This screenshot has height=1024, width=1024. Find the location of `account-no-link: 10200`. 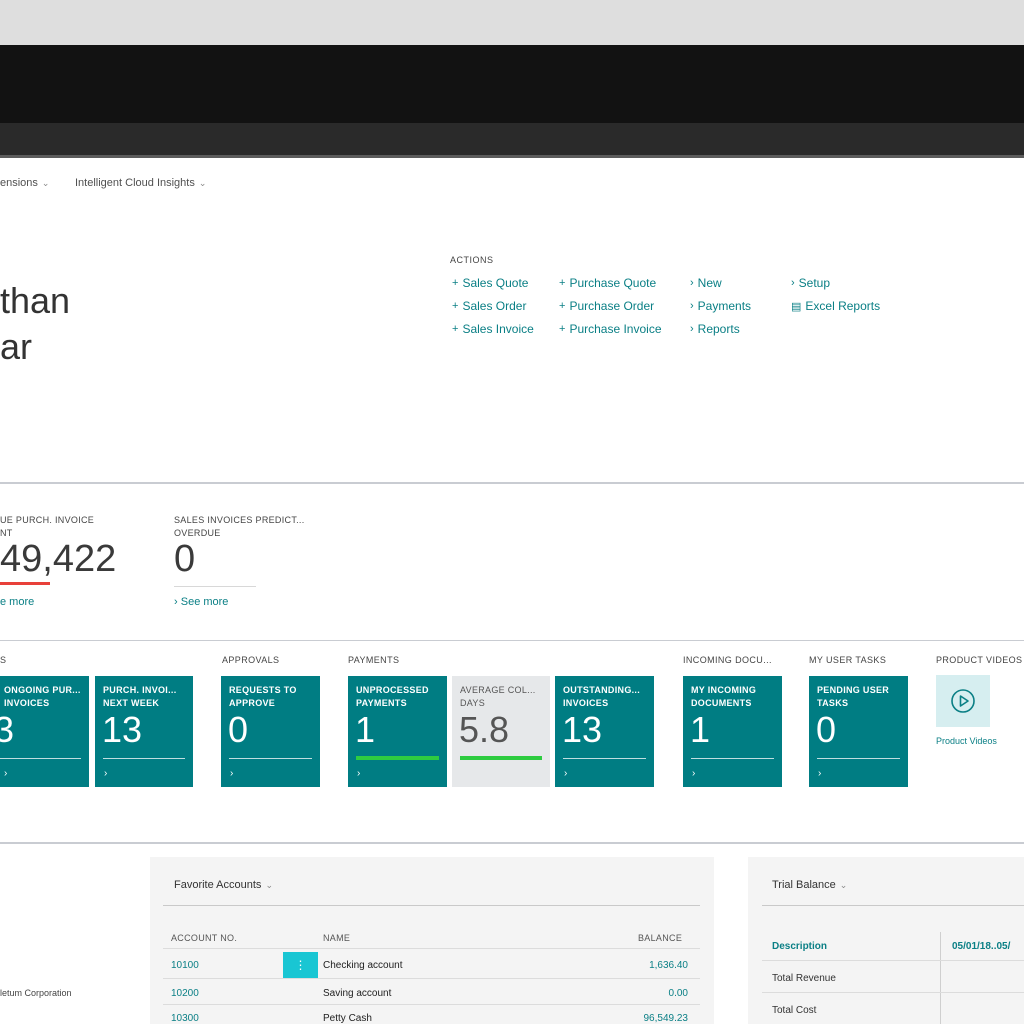

account-no-link: 10200 is located at coordinates (185, 993).